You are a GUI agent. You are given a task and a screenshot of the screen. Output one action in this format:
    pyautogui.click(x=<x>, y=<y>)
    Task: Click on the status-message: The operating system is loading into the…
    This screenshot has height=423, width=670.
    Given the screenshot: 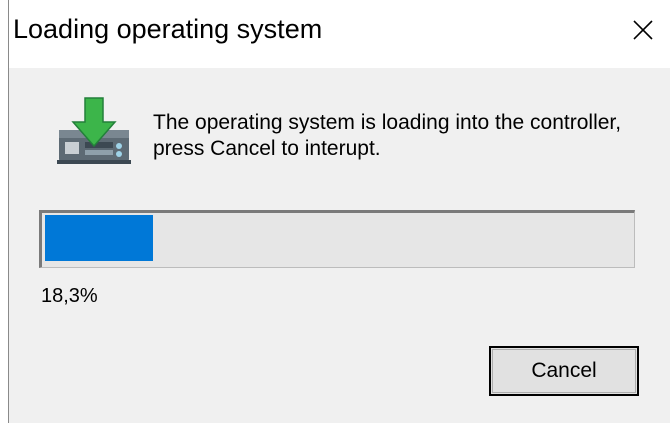 What is the action you would take?
    pyautogui.click(x=403, y=136)
    